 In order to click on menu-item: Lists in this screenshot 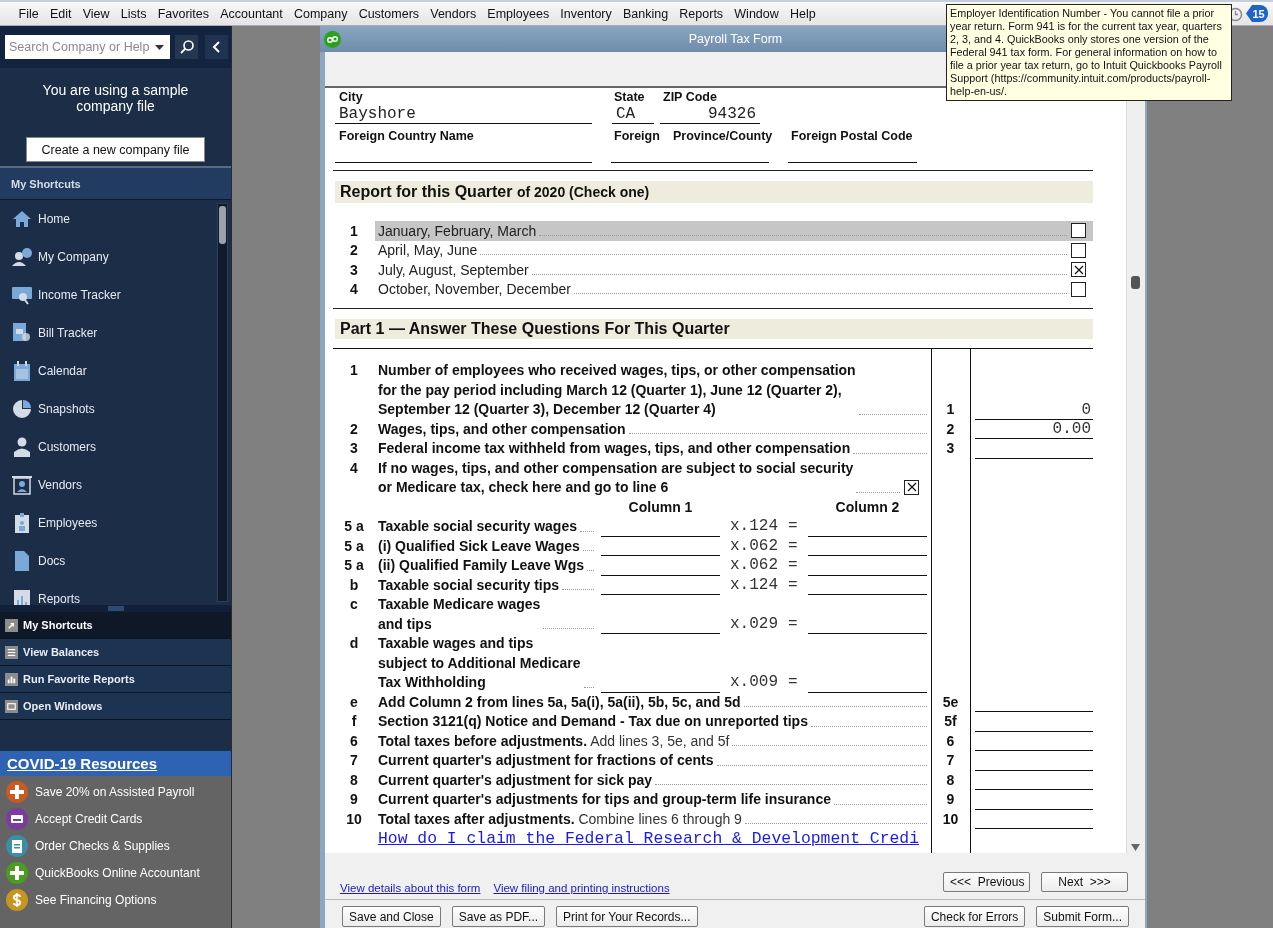, I will do `click(134, 13)`.